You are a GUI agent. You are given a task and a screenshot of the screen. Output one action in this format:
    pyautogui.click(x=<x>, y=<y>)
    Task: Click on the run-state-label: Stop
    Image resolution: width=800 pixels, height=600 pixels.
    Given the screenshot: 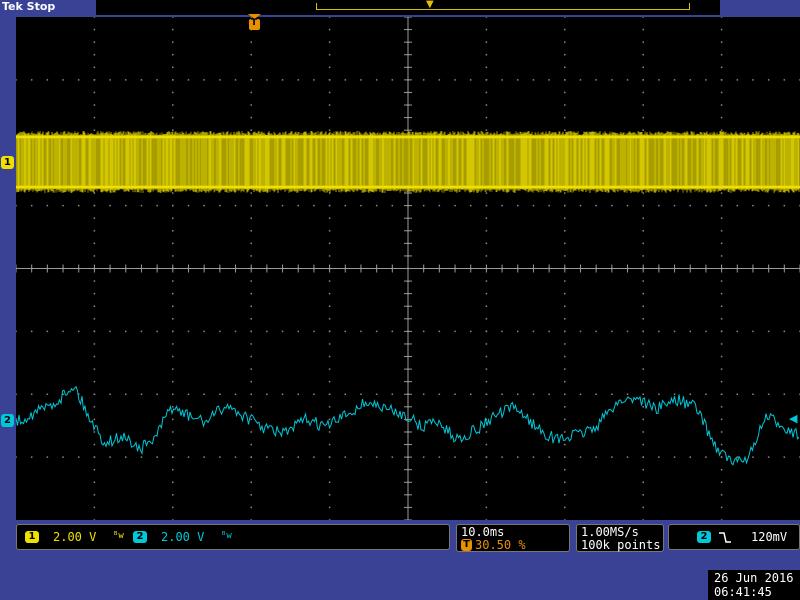 What is the action you would take?
    pyautogui.click(x=41, y=6)
    